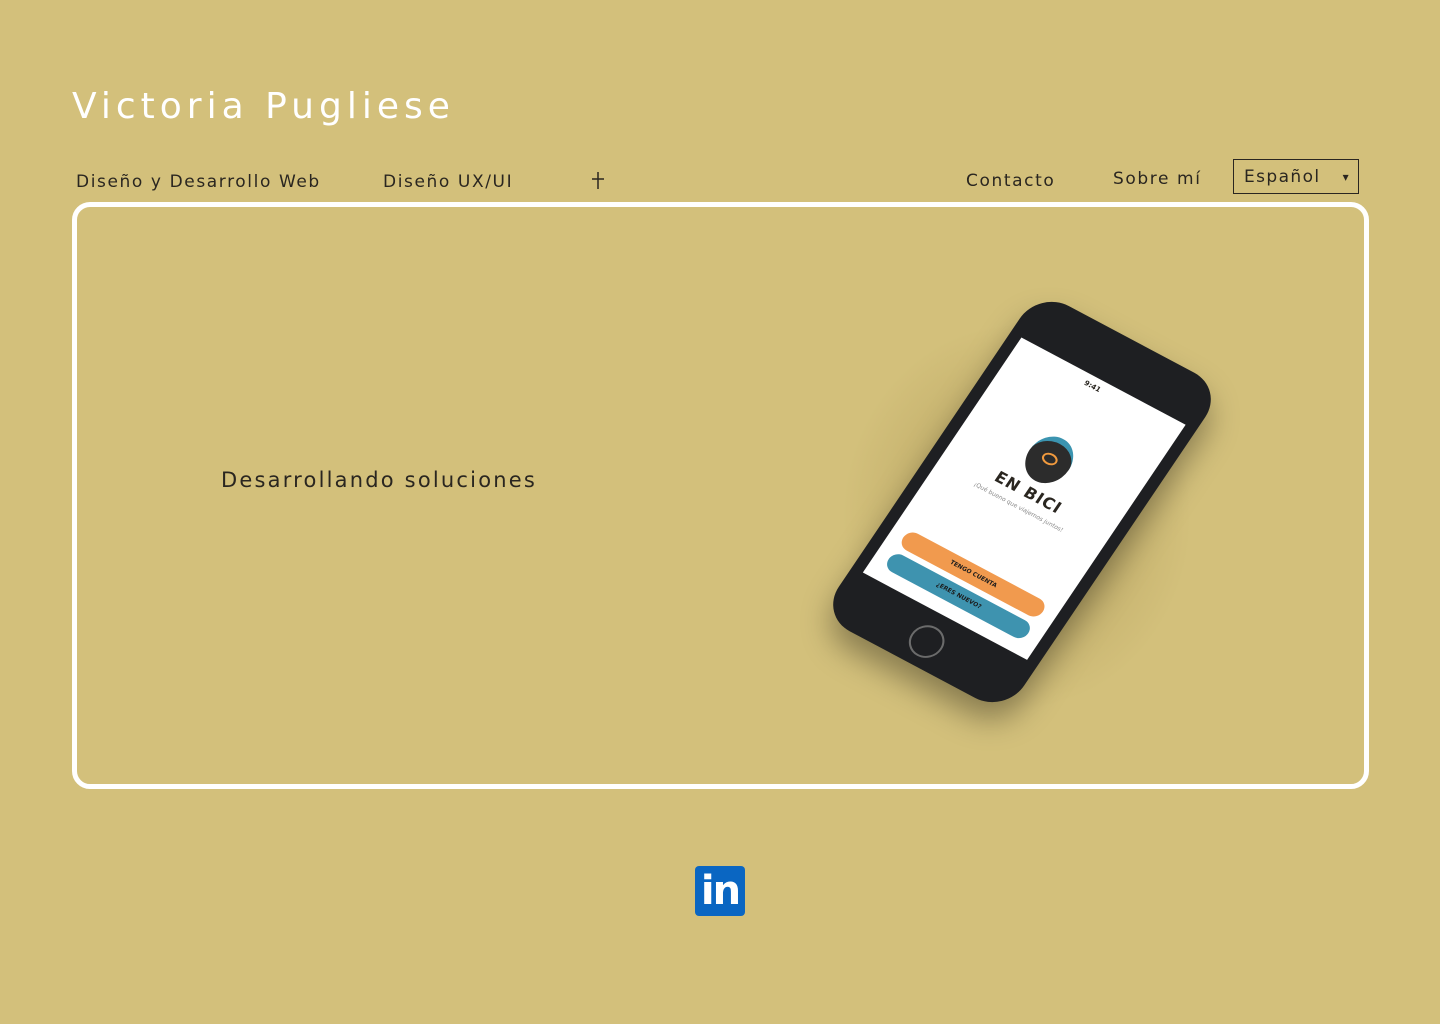 The height and width of the screenshot is (1024, 1440). I want to click on language-select: Español ▾, so click(1296, 176).